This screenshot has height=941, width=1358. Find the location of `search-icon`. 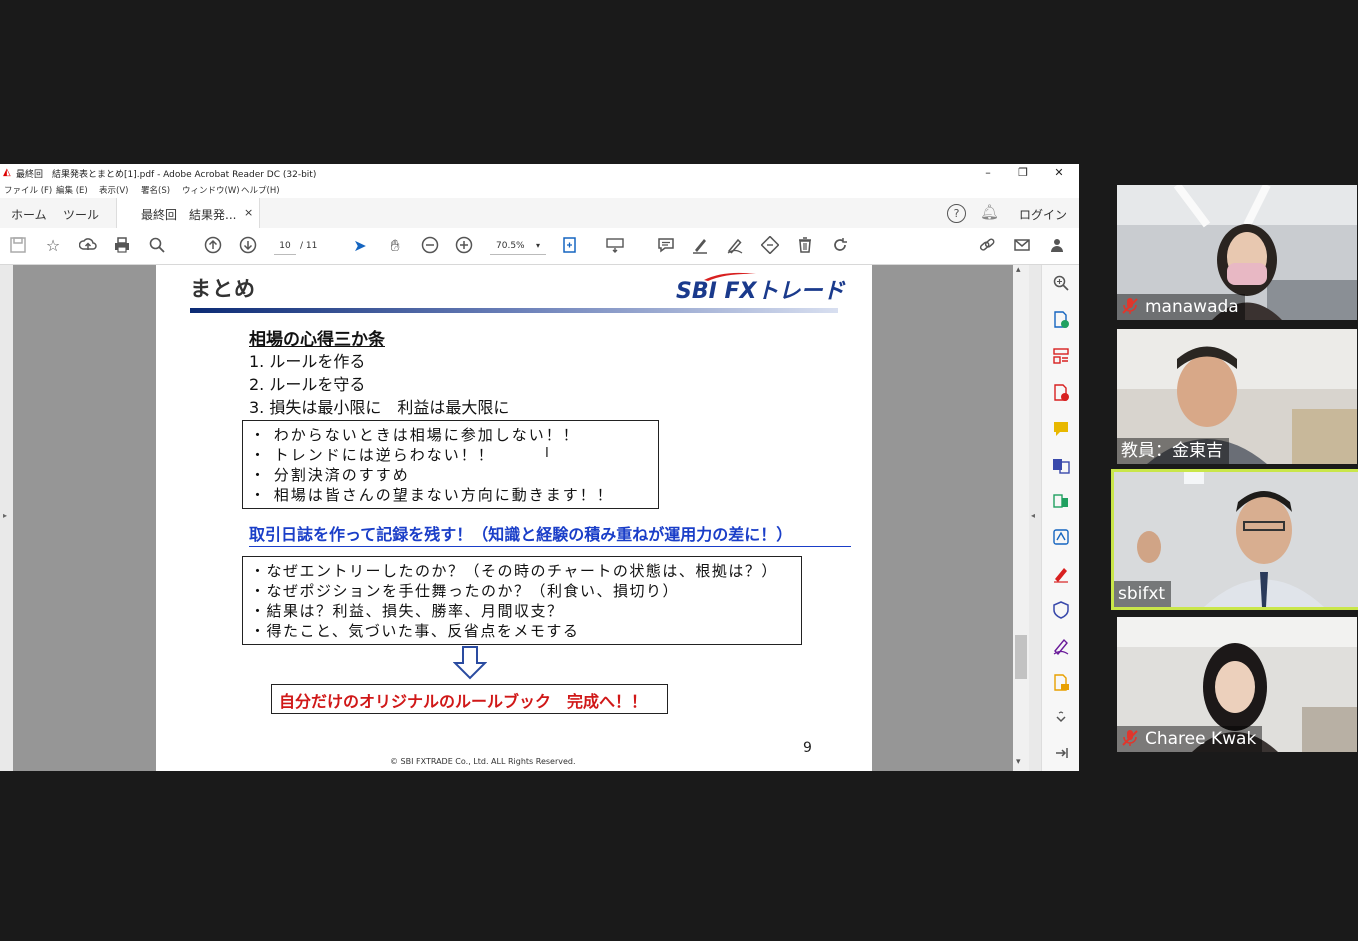

search-icon is located at coordinates (1061, 283).